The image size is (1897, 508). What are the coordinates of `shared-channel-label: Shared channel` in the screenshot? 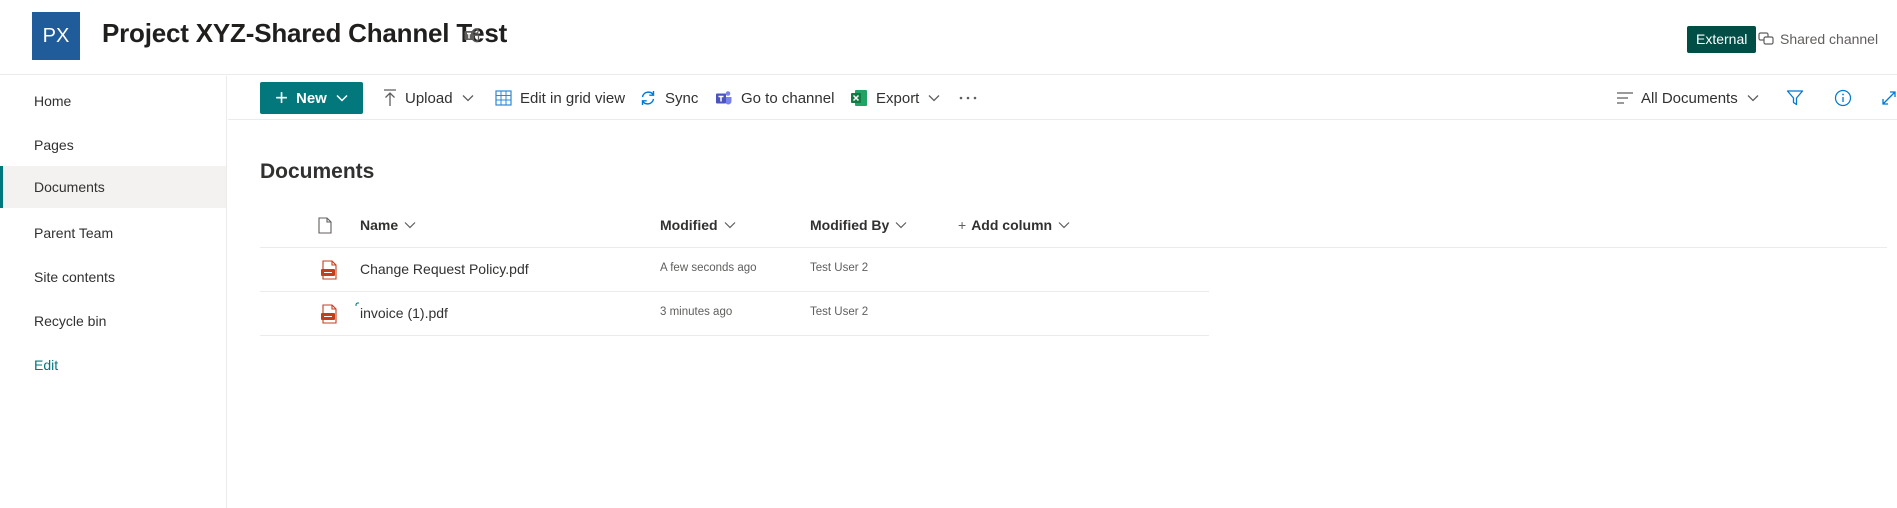 It's located at (1829, 39).